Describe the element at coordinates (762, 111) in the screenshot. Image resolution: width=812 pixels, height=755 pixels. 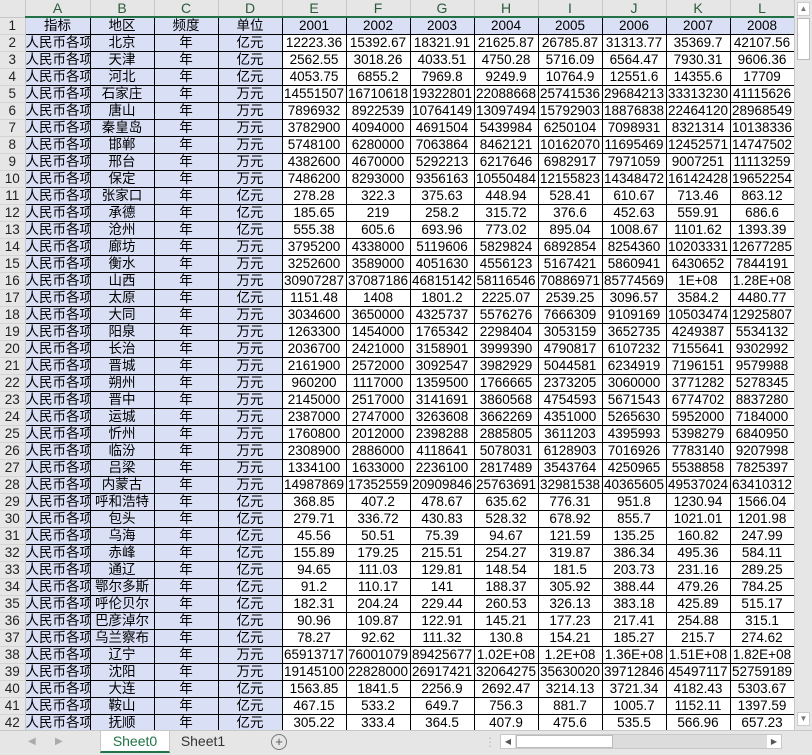
I see `cell: 28968549` at that location.